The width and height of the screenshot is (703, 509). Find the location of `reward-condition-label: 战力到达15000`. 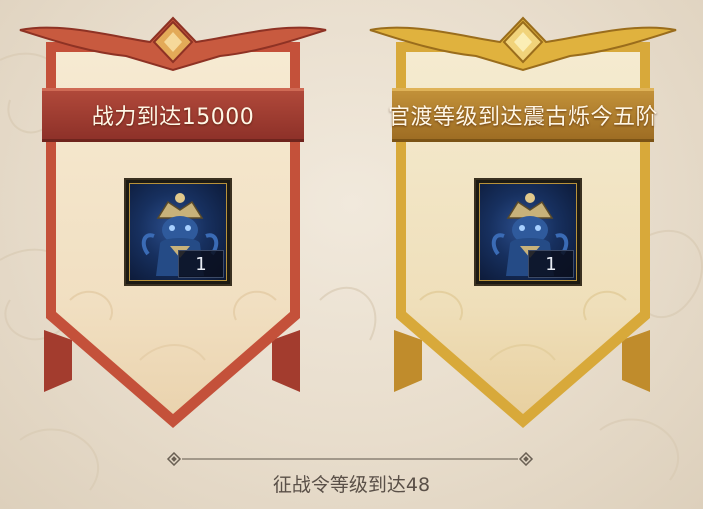

reward-condition-label: 战力到达15000 is located at coordinates (173, 117).